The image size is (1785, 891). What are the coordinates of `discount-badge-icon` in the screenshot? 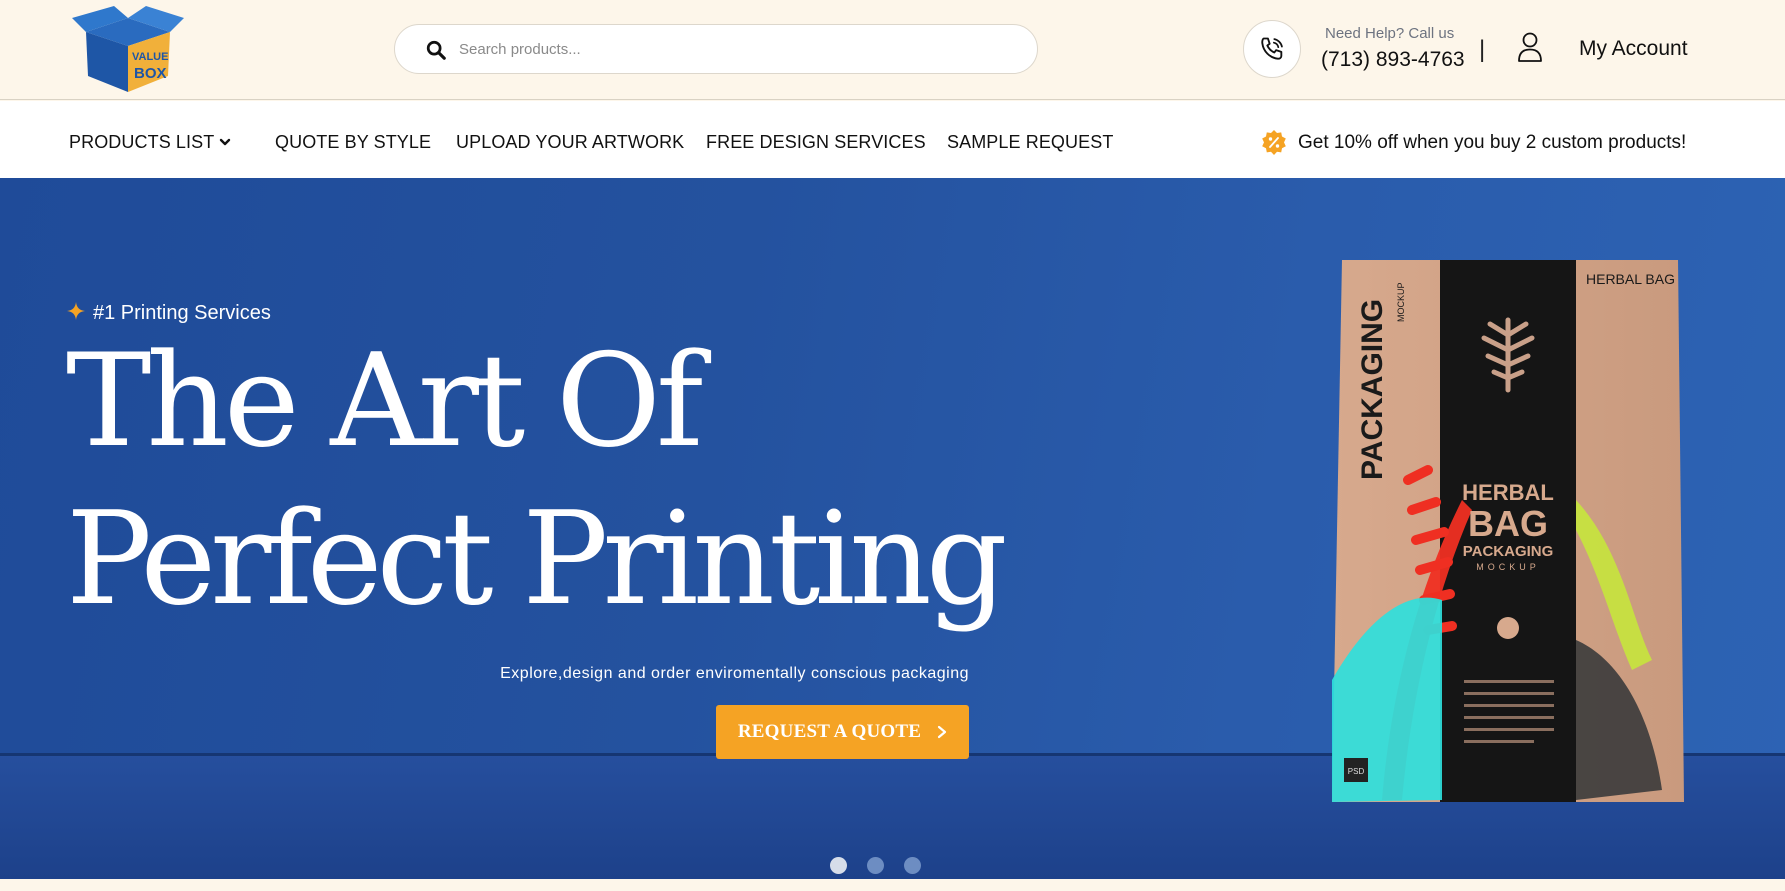 It's located at (1274, 142).